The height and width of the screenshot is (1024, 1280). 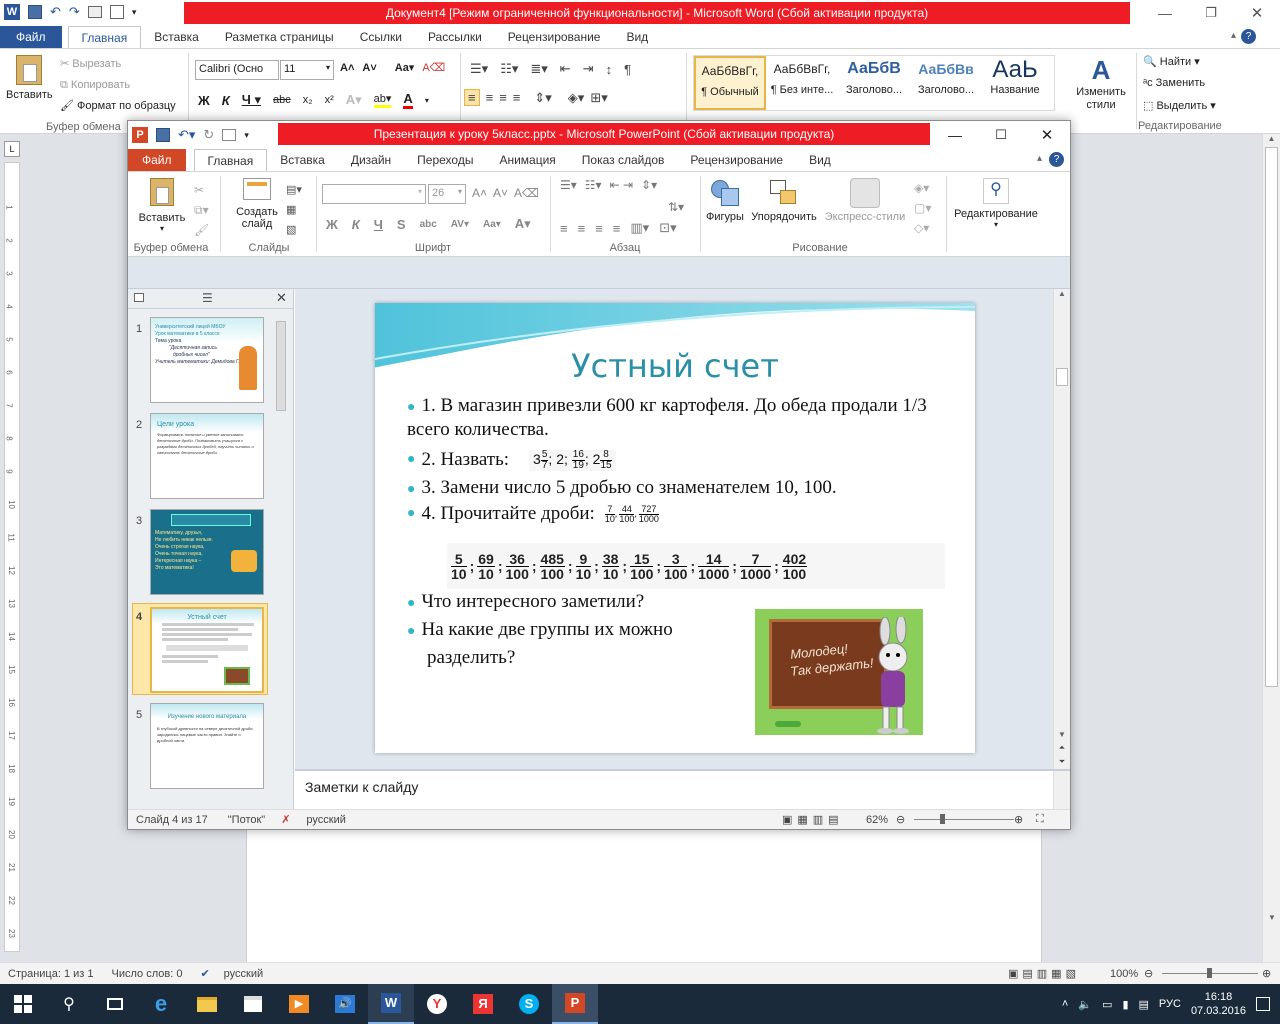 I want to click on subscript-icon: x₂, so click(x=308, y=100).